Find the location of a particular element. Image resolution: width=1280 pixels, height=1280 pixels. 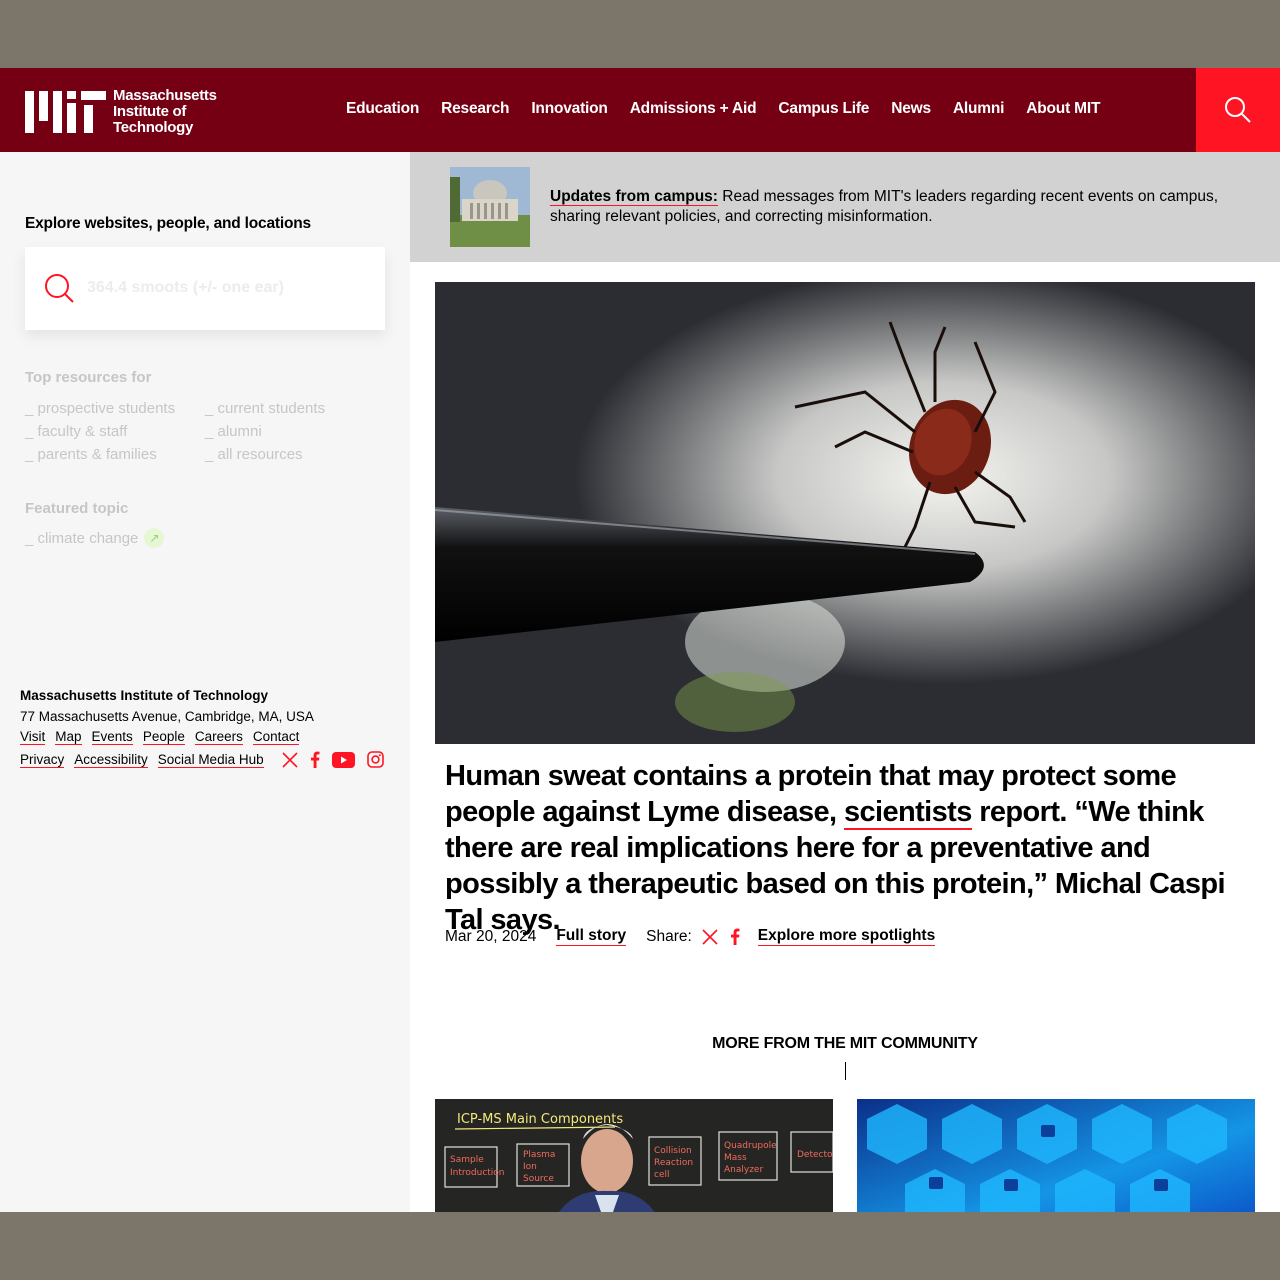

site-search-box is located at coordinates (205, 288).